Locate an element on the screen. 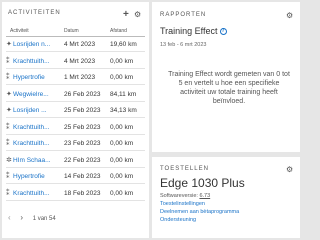  activity-date: 23 Feb 2023 is located at coordinates (82, 143).